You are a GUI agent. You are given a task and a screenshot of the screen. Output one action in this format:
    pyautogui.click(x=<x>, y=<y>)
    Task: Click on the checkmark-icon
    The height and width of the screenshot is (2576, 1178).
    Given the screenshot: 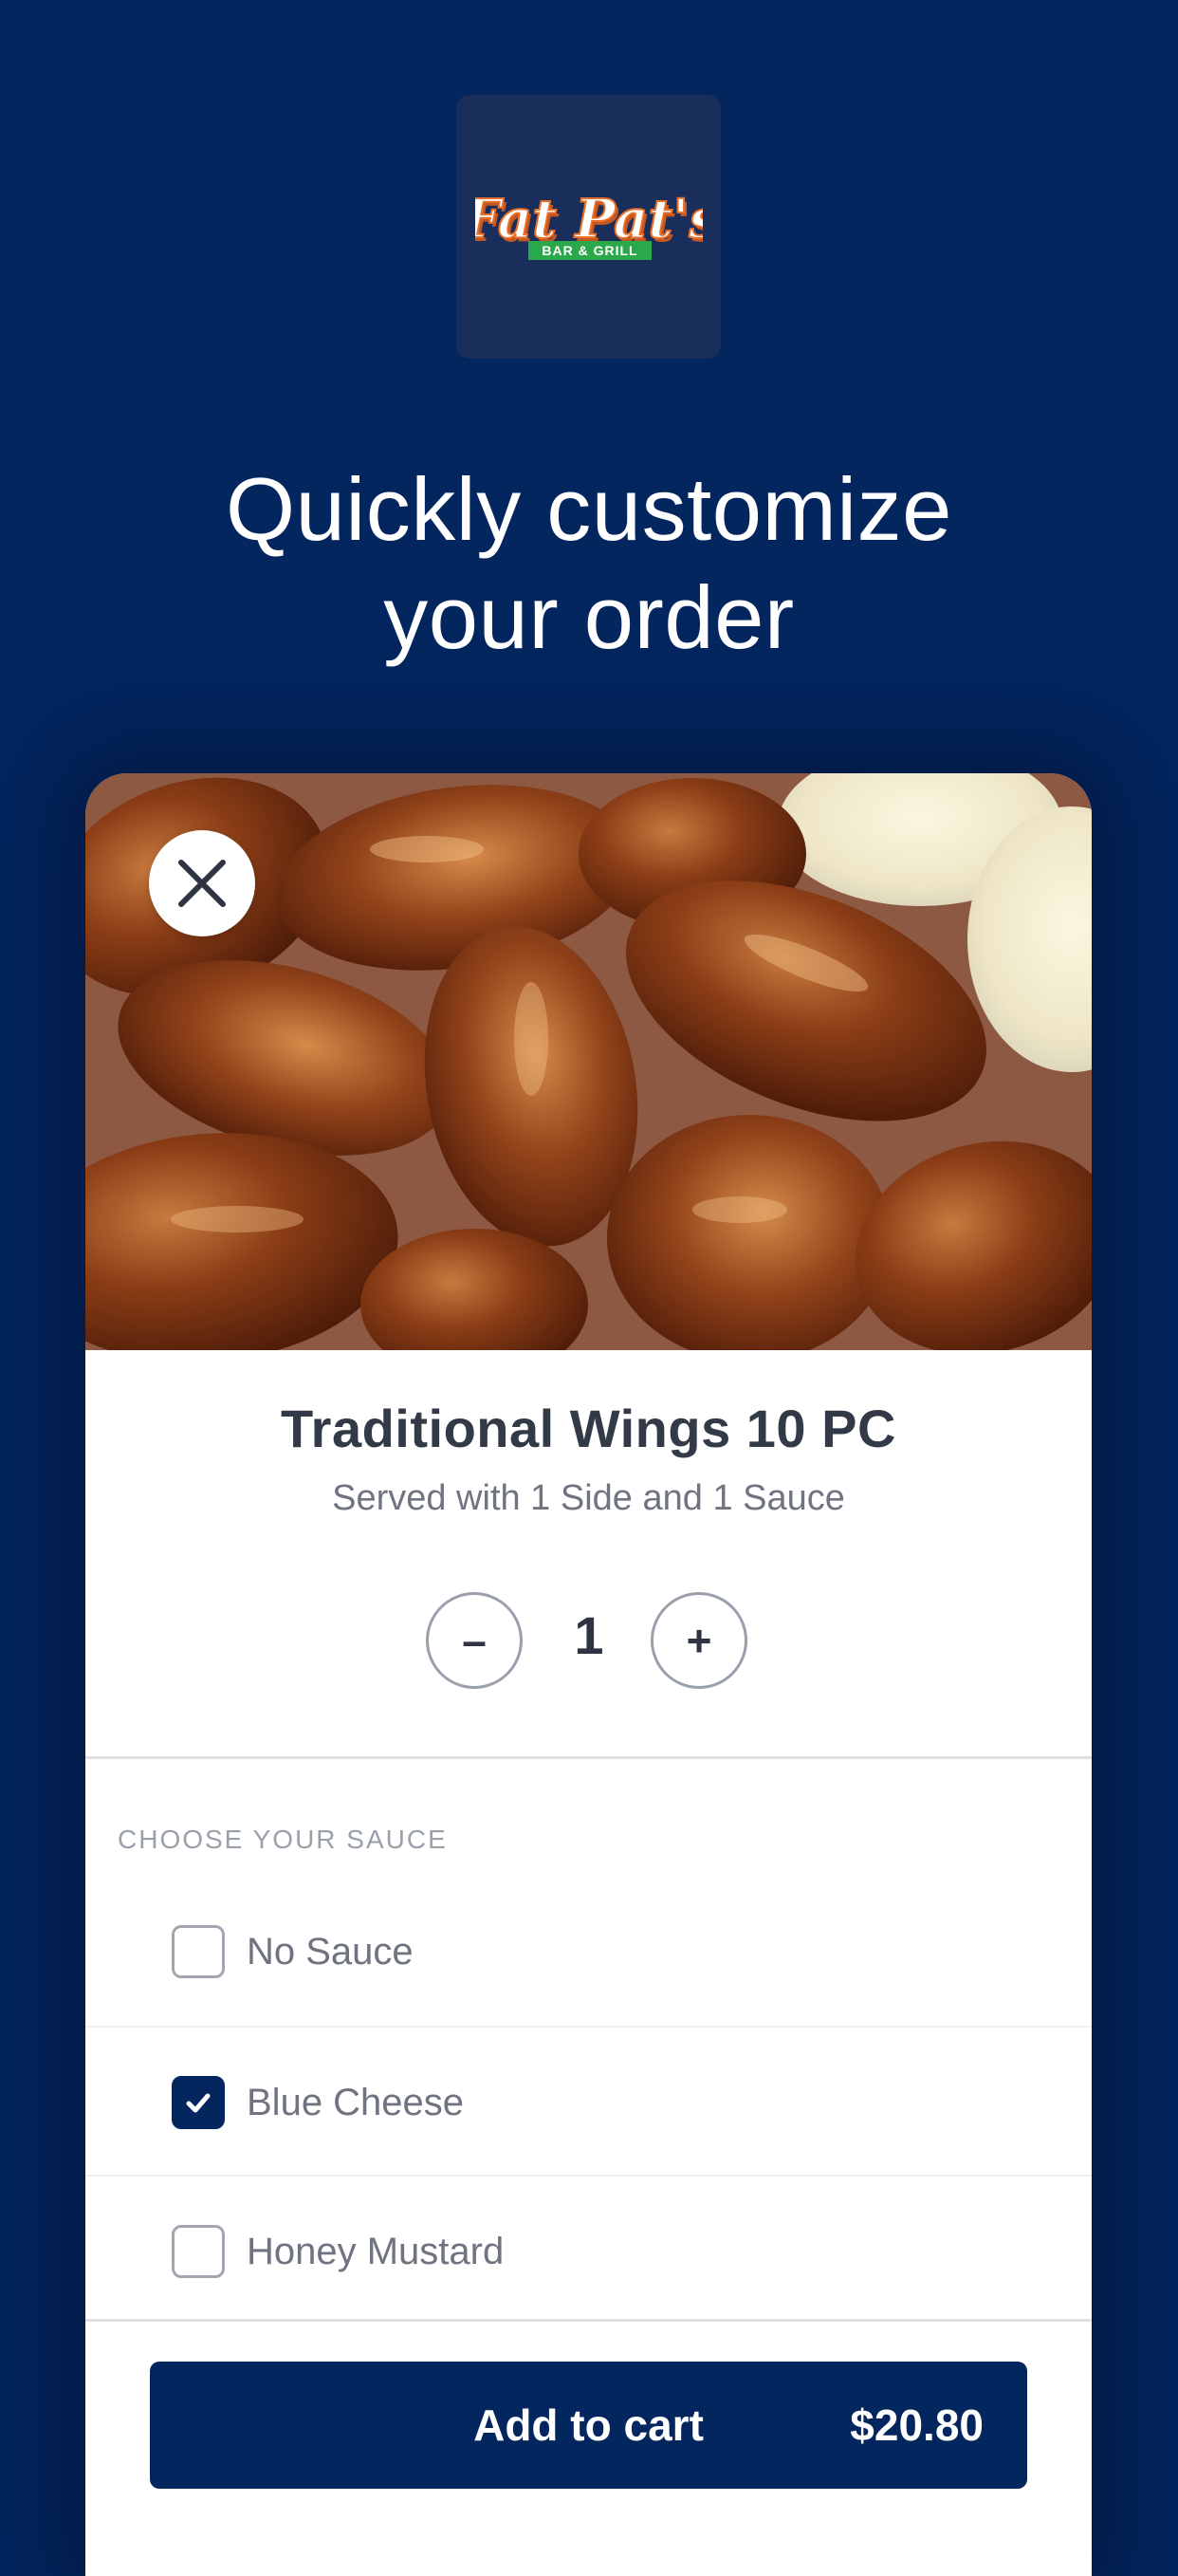 What is the action you would take?
    pyautogui.click(x=198, y=2103)
    